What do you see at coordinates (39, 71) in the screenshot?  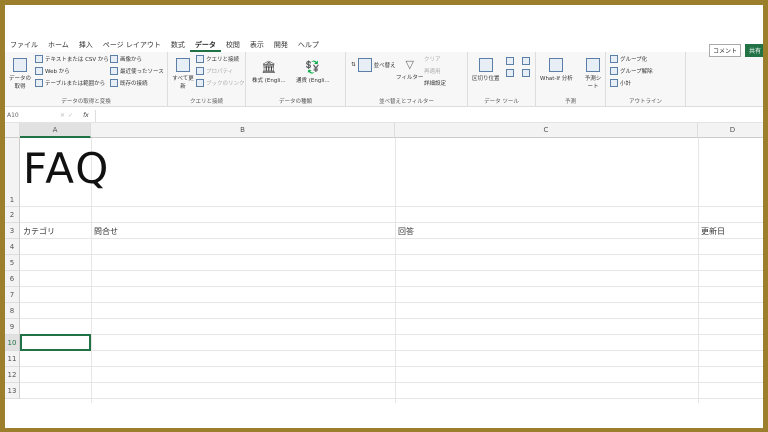 I see `web-icon` at bounding box center [39, 71].